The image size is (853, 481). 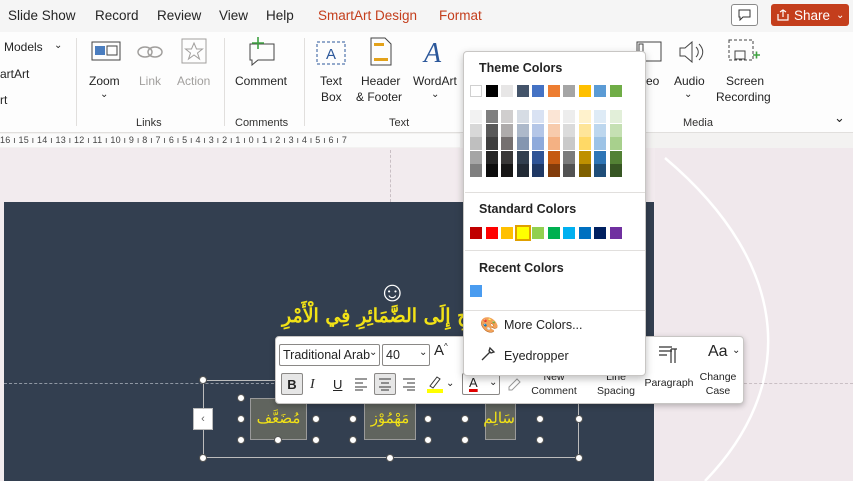 What do you see at coordinates (390, 419) in the screenshot?
I see `smartart-shape-2: مَهْمُوْز` at bounding box center [390, 419].